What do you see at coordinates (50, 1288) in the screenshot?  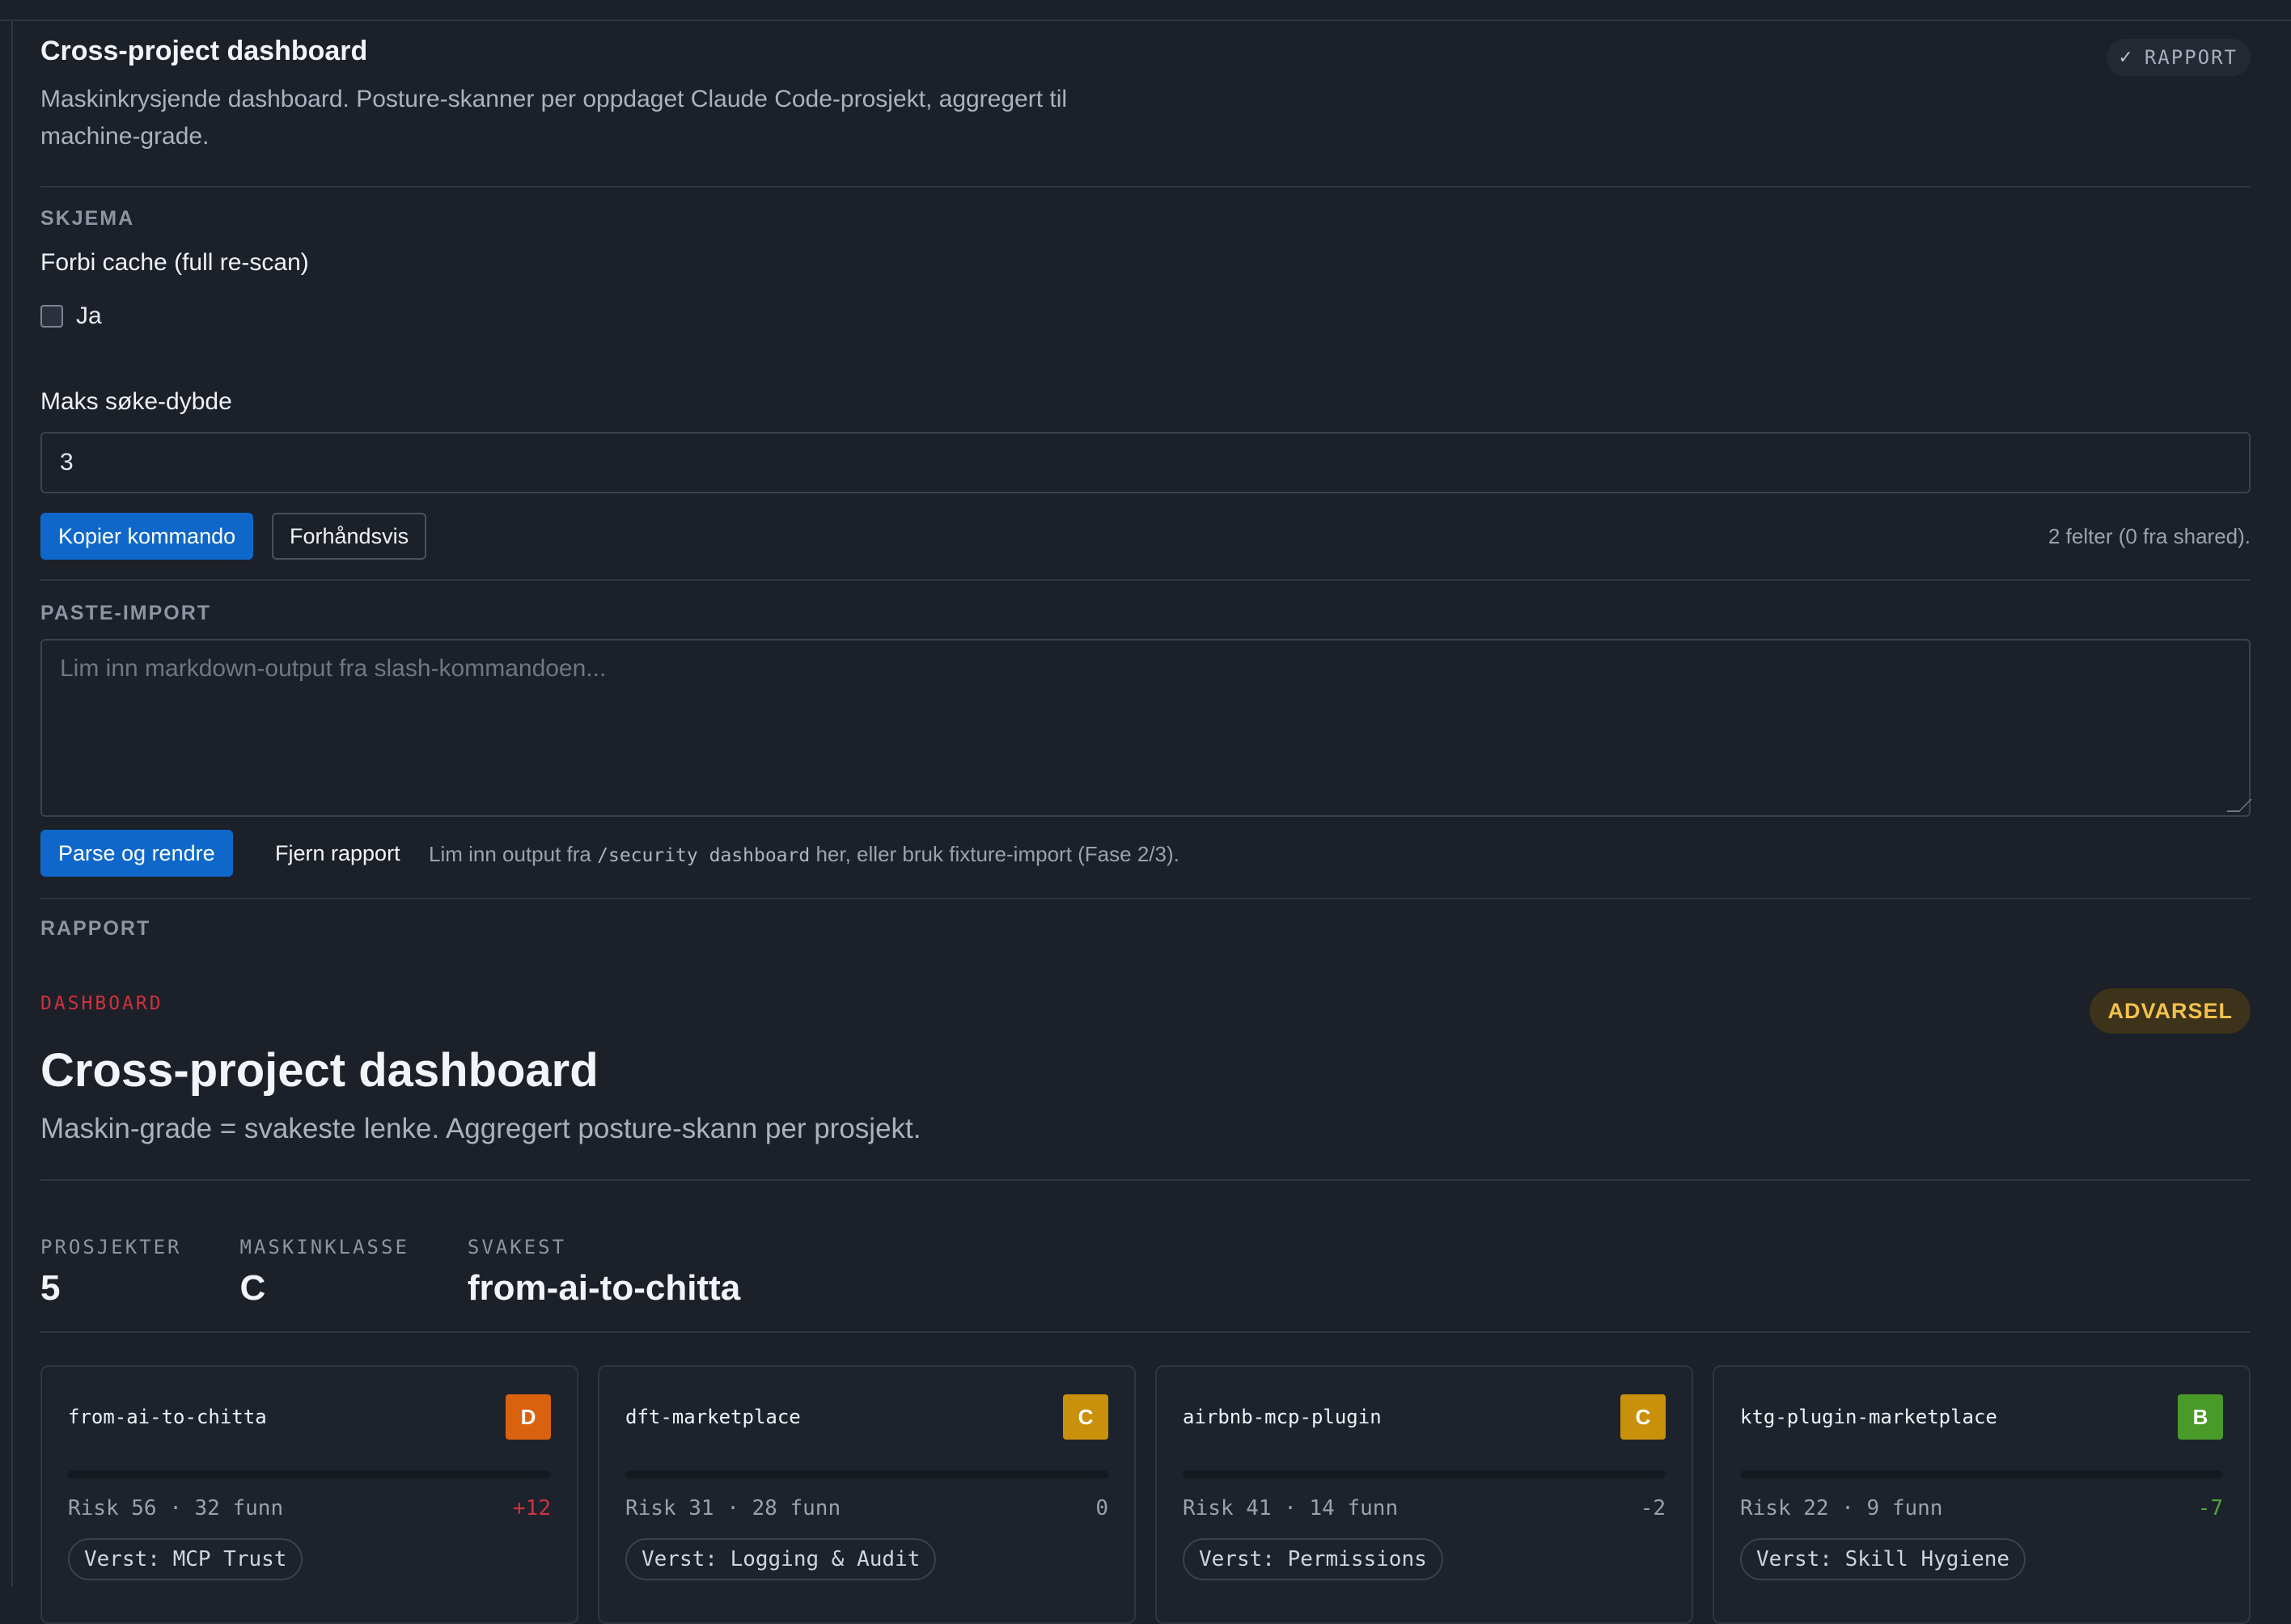 I see `stat-value: 5` at bounding box center [50, 1288].